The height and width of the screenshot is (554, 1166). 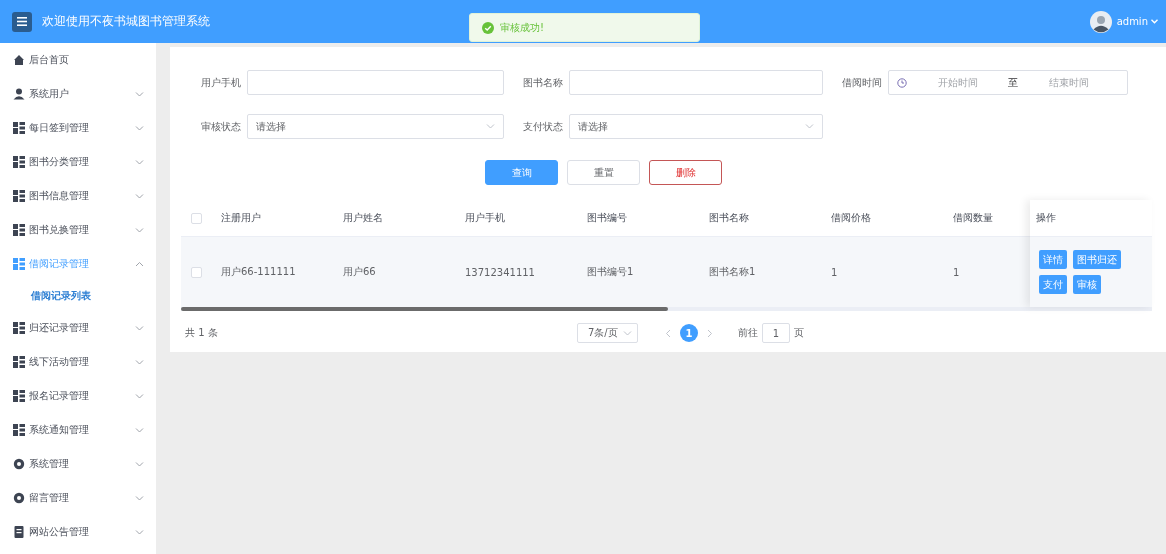 I want to click on total-count: 共 1 条, so click(x=202, y=333).